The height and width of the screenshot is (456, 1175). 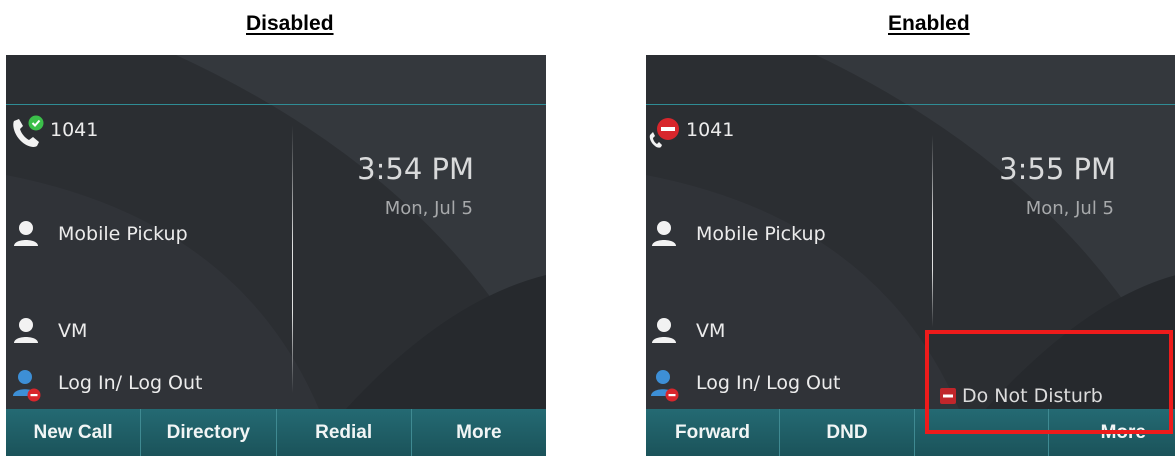 I want to click on clock-time: 3:54 PM, so click(x=415, y=169).